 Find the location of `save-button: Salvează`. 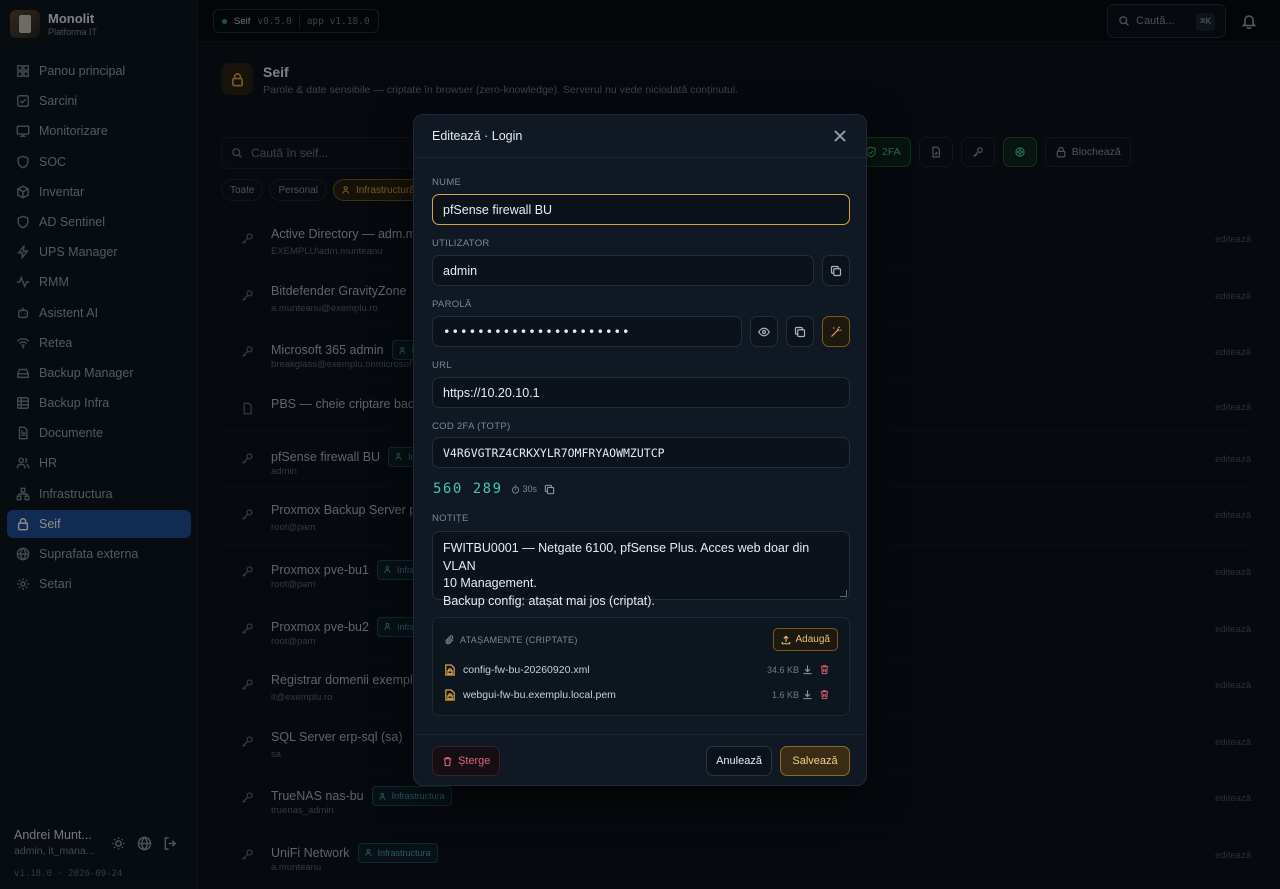

save-button: Salvează is located at coordinates (815, 761).